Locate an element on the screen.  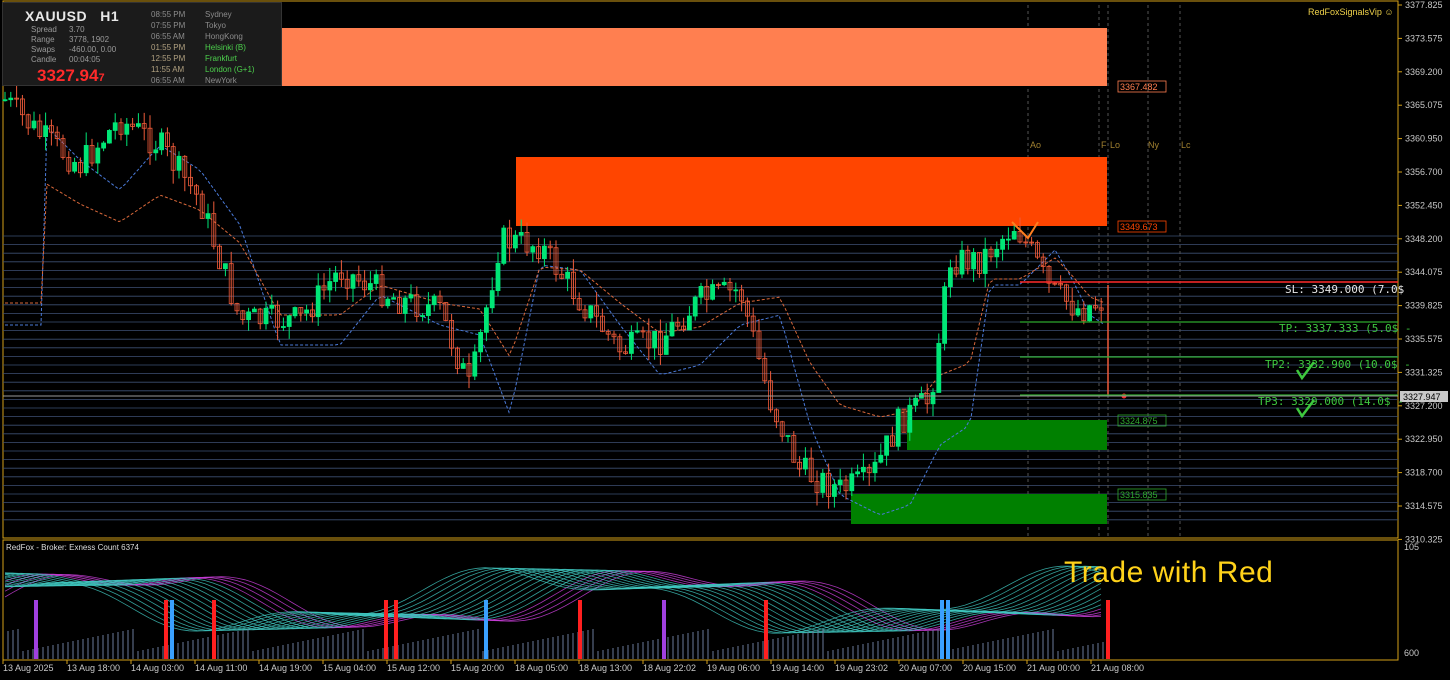
zone-price-tag: 3324.875 is located at coordinates (1139, 421).